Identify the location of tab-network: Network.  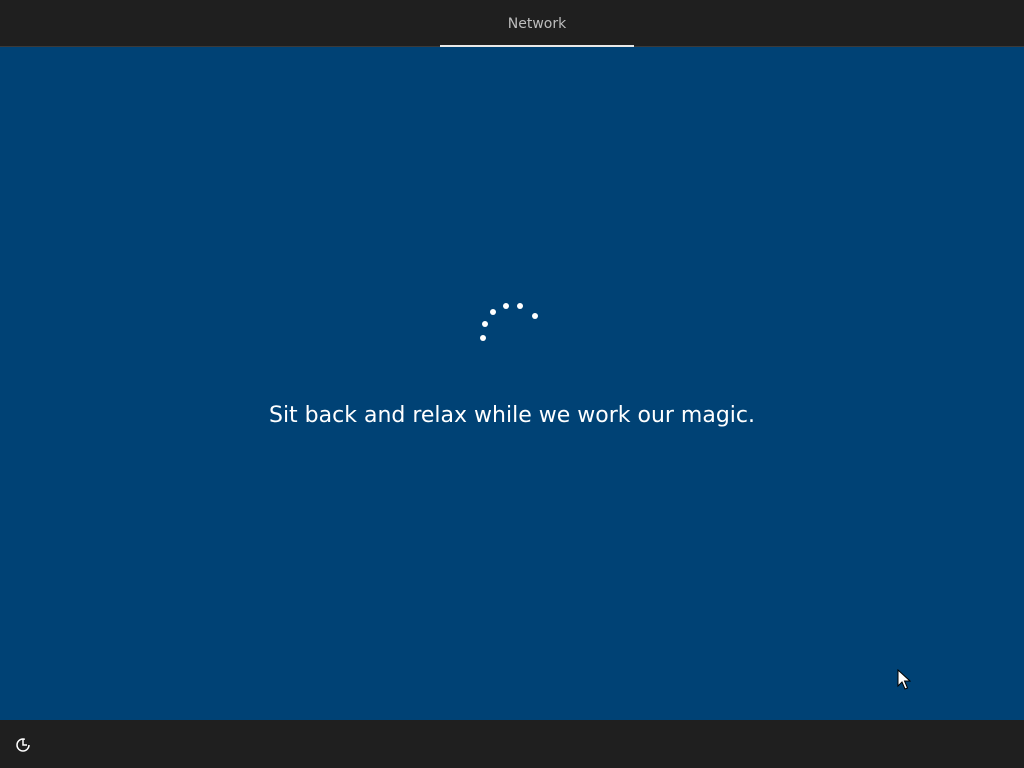
(537, 23).